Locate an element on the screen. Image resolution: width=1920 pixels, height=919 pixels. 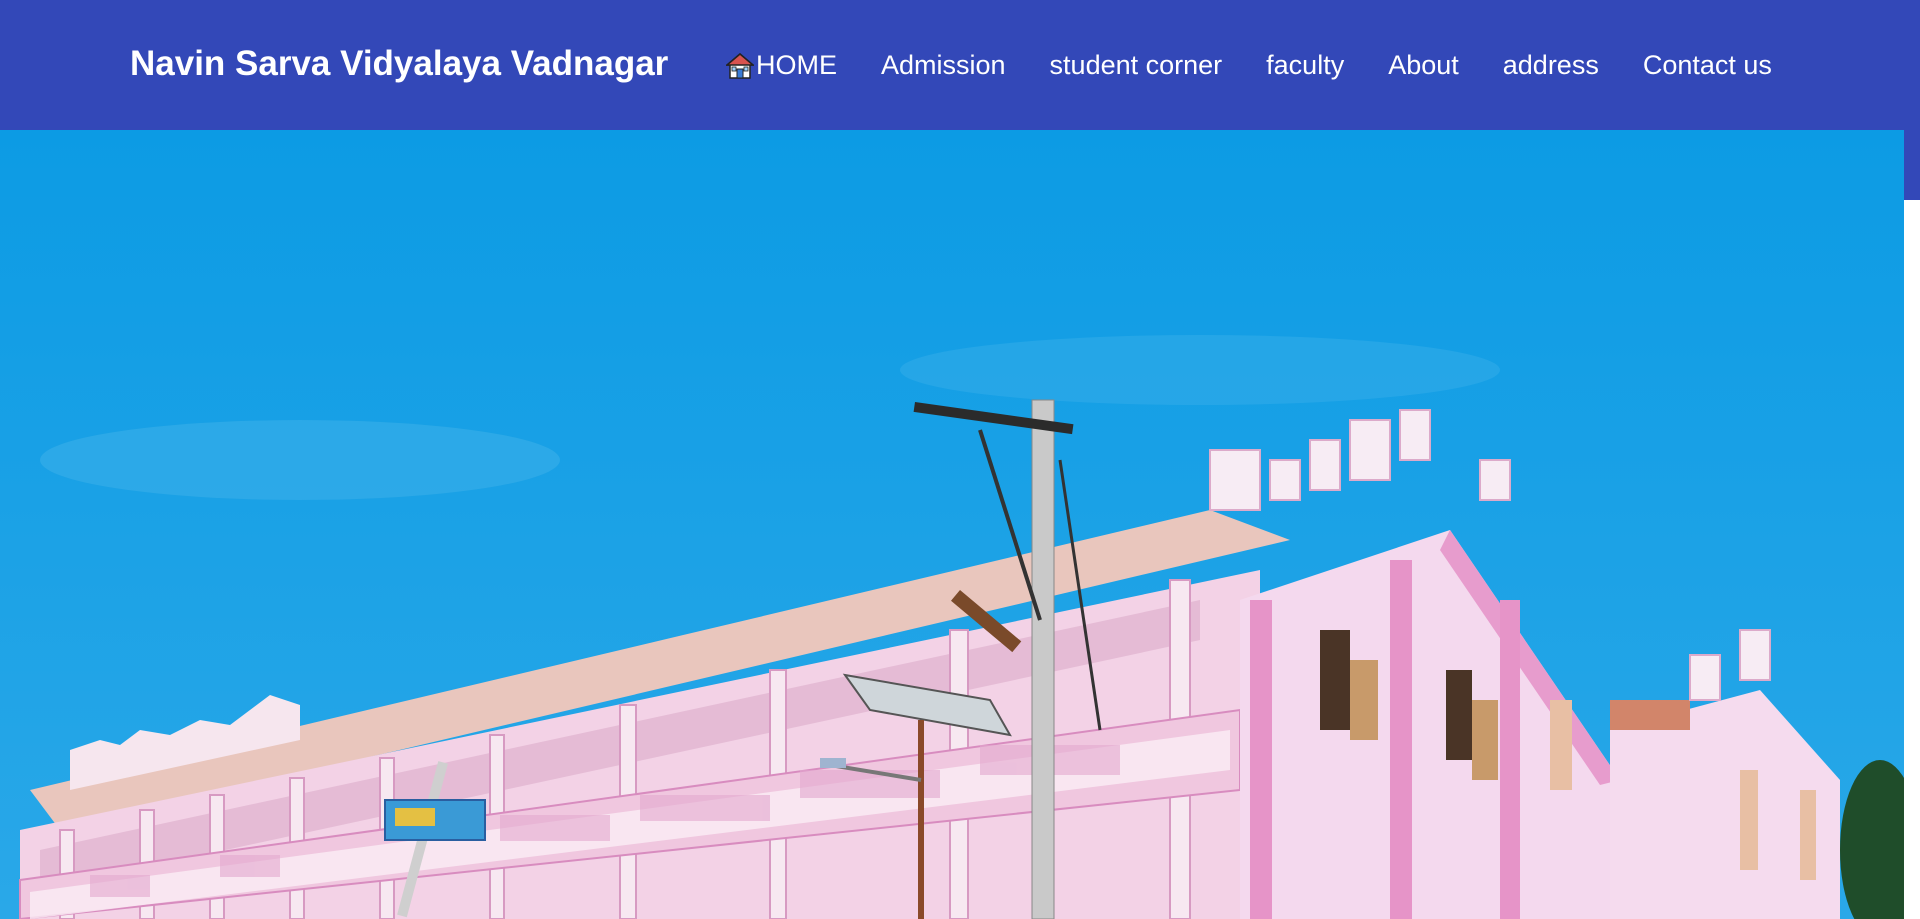
nav-item-home: HOME is located at coordinates (780, 65).